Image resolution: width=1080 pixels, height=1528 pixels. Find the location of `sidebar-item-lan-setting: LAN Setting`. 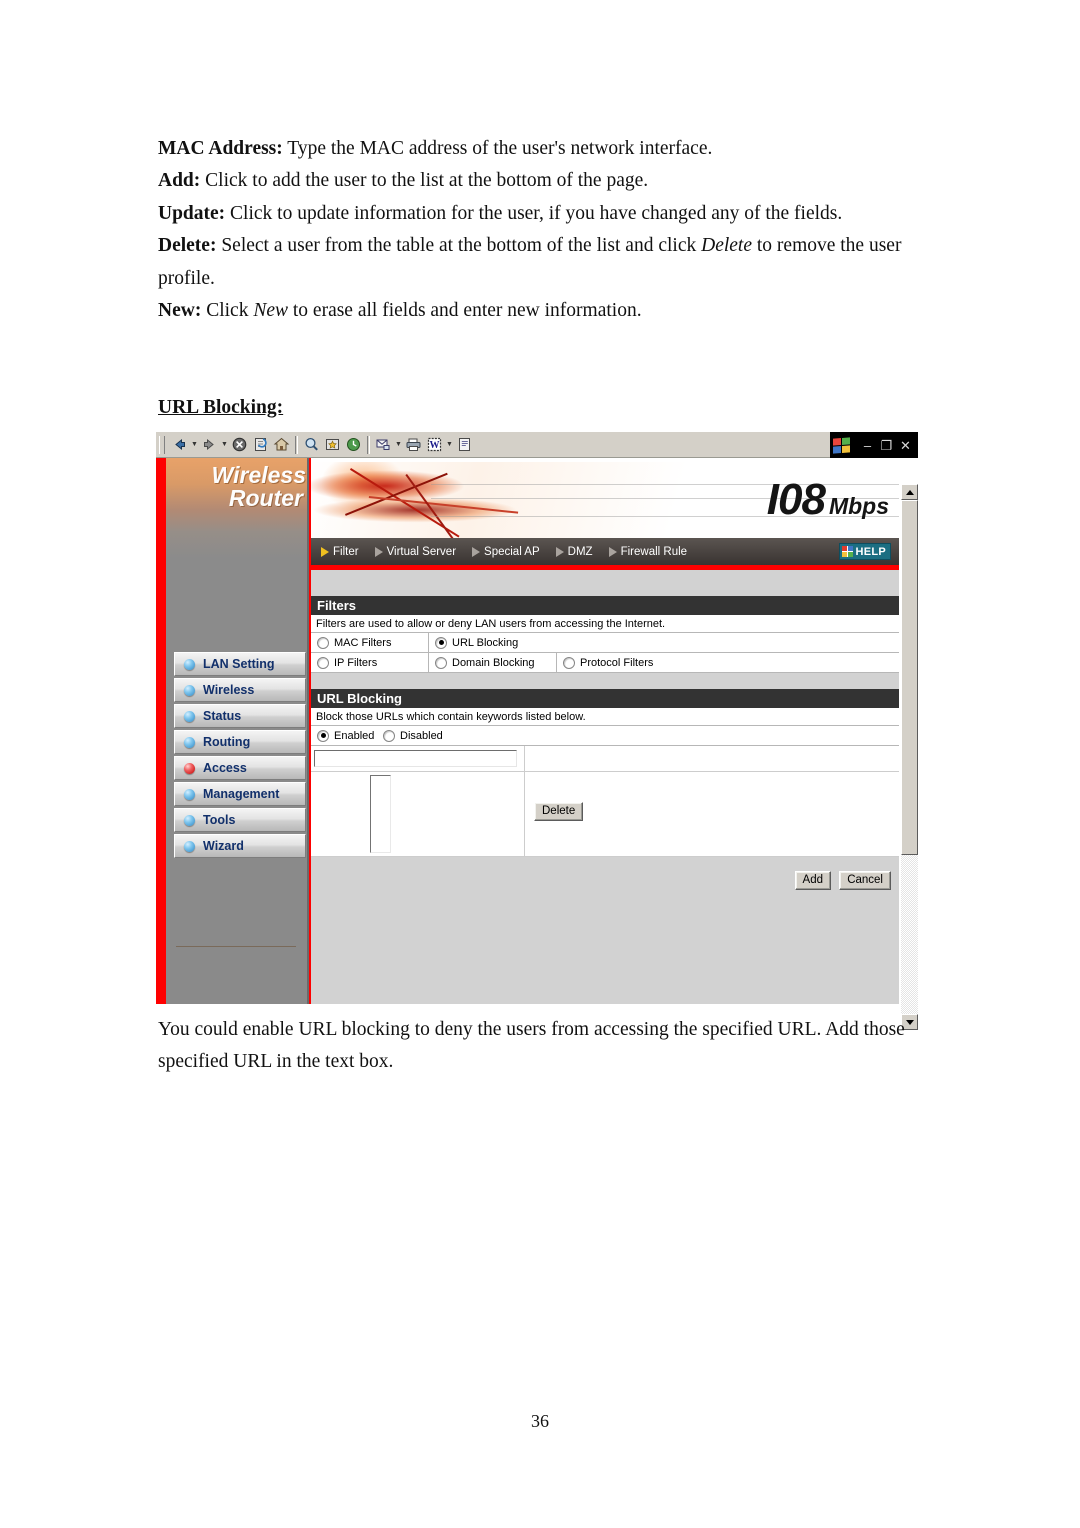

sidebar-item-lan-setting: LAN Setting is located at coordinates (240, 664).